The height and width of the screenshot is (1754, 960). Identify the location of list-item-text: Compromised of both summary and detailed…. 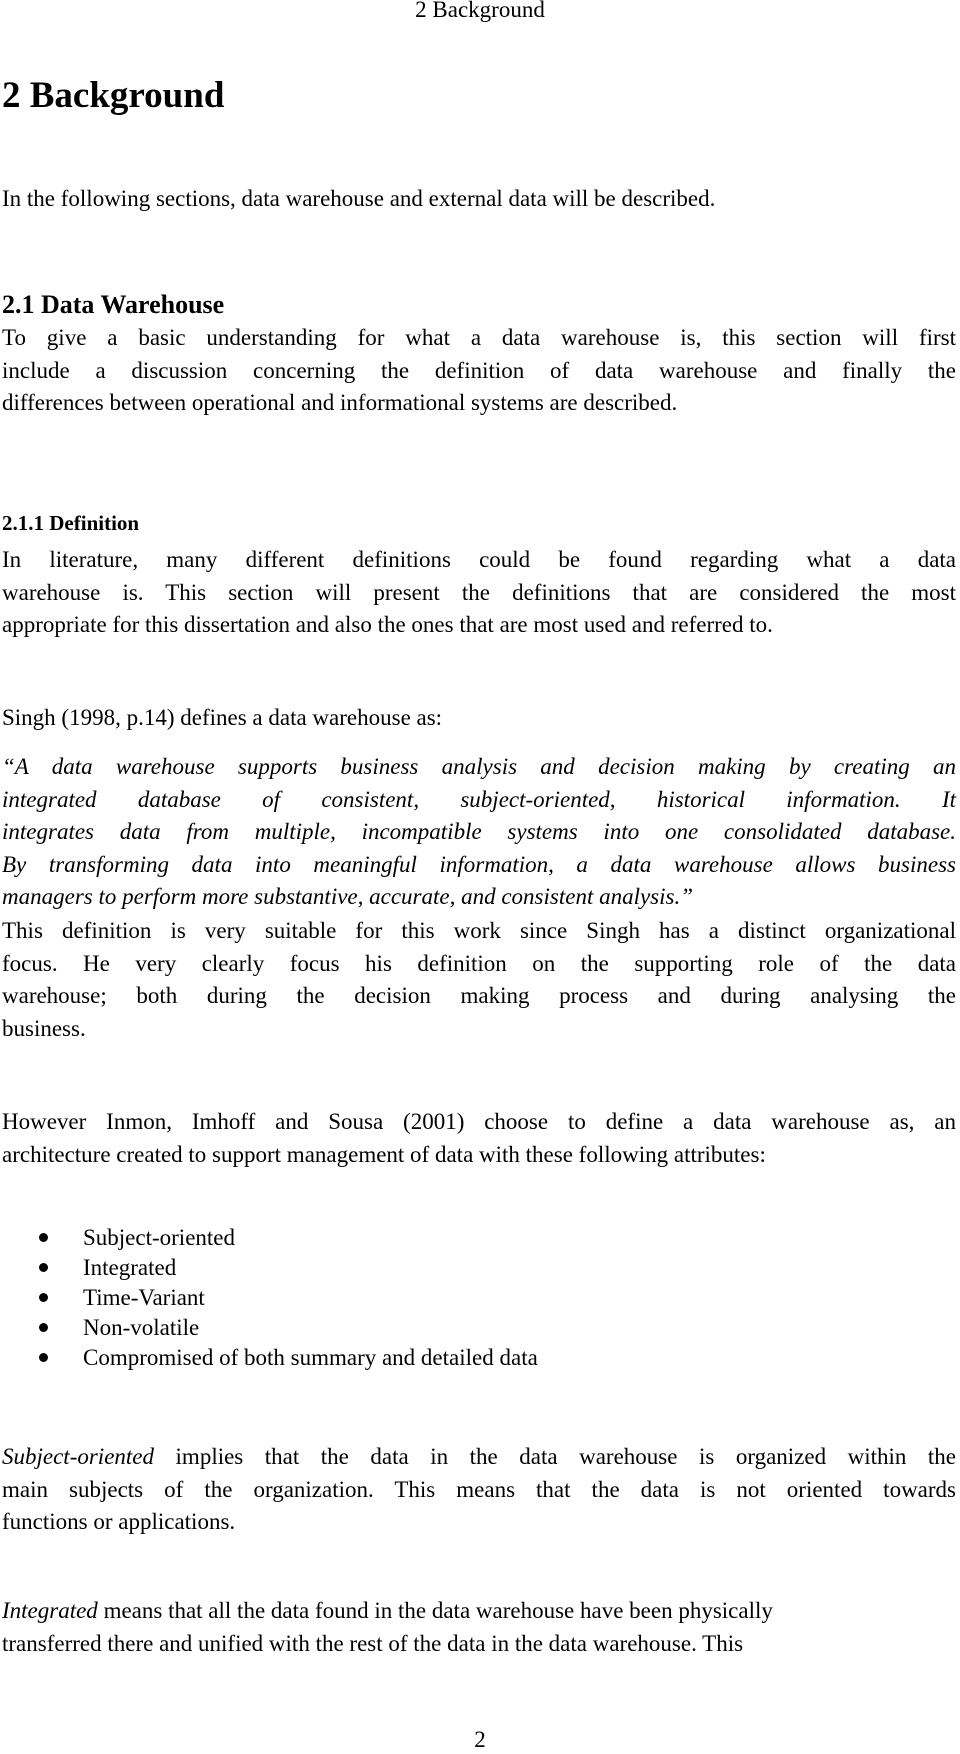
(310, 1357).